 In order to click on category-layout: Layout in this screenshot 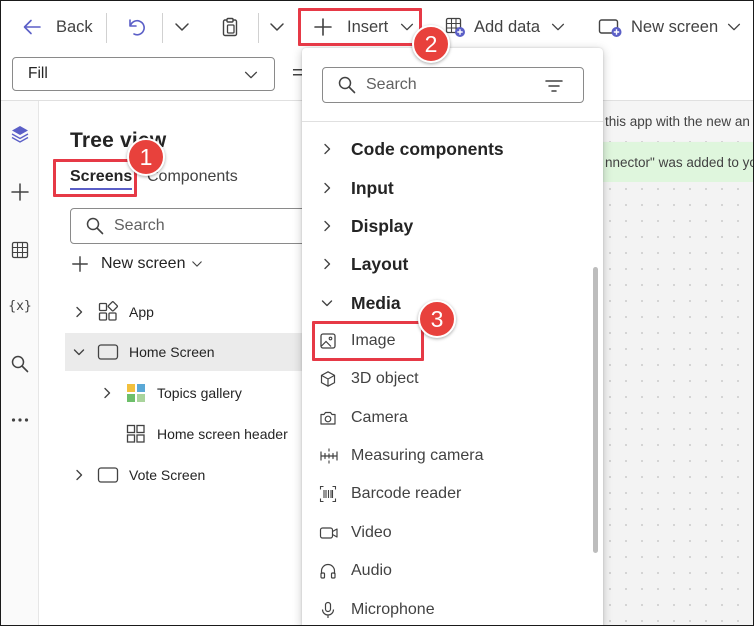, I will do `click(363, 264)`.